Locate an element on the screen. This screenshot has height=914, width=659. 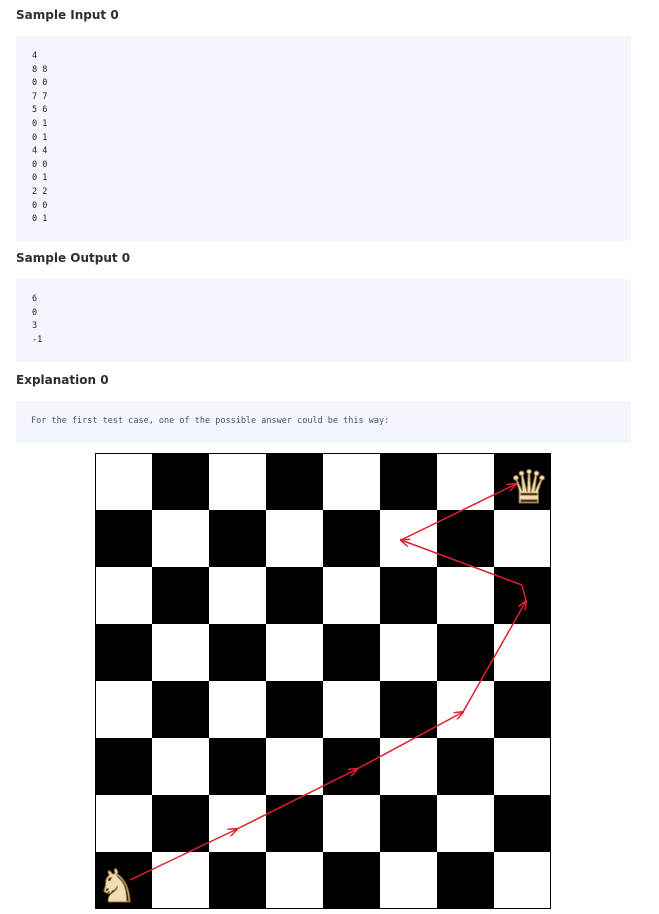
sample-output-heading: Sample Output 0 is located at coordinates (73, 258).